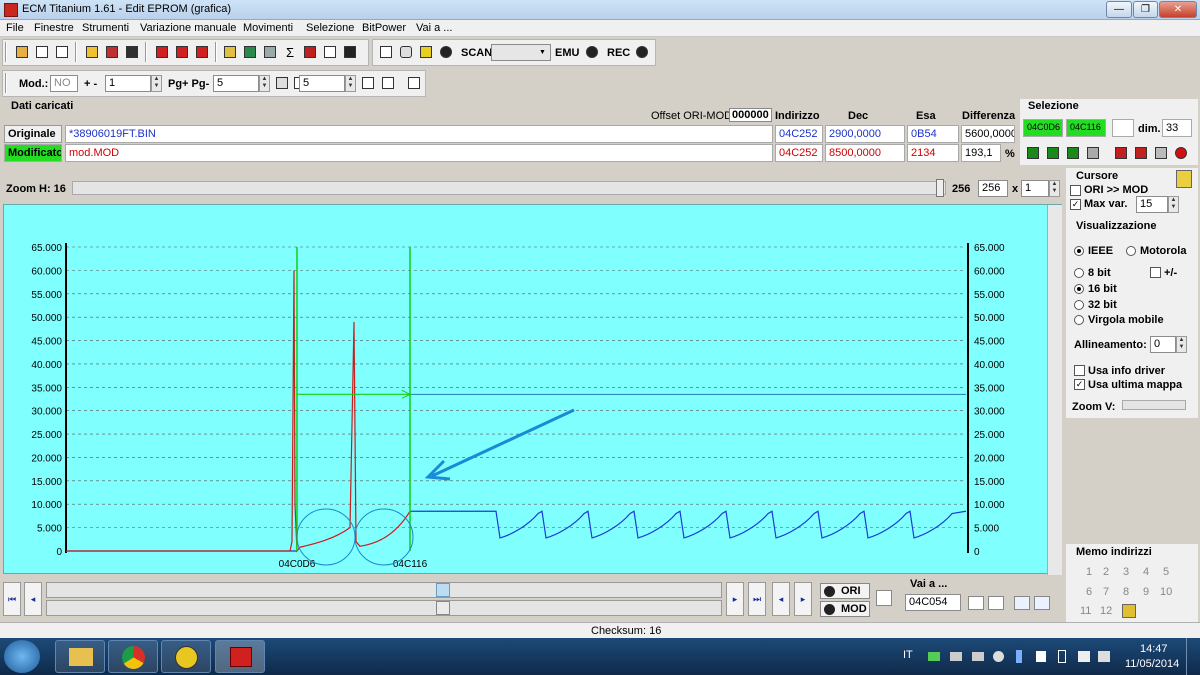 The width and height of the screenshot is (1200, 675). Describe the element at coordinates (978, 656) in the screenshot. I see `tray-usb-icon` at that location.